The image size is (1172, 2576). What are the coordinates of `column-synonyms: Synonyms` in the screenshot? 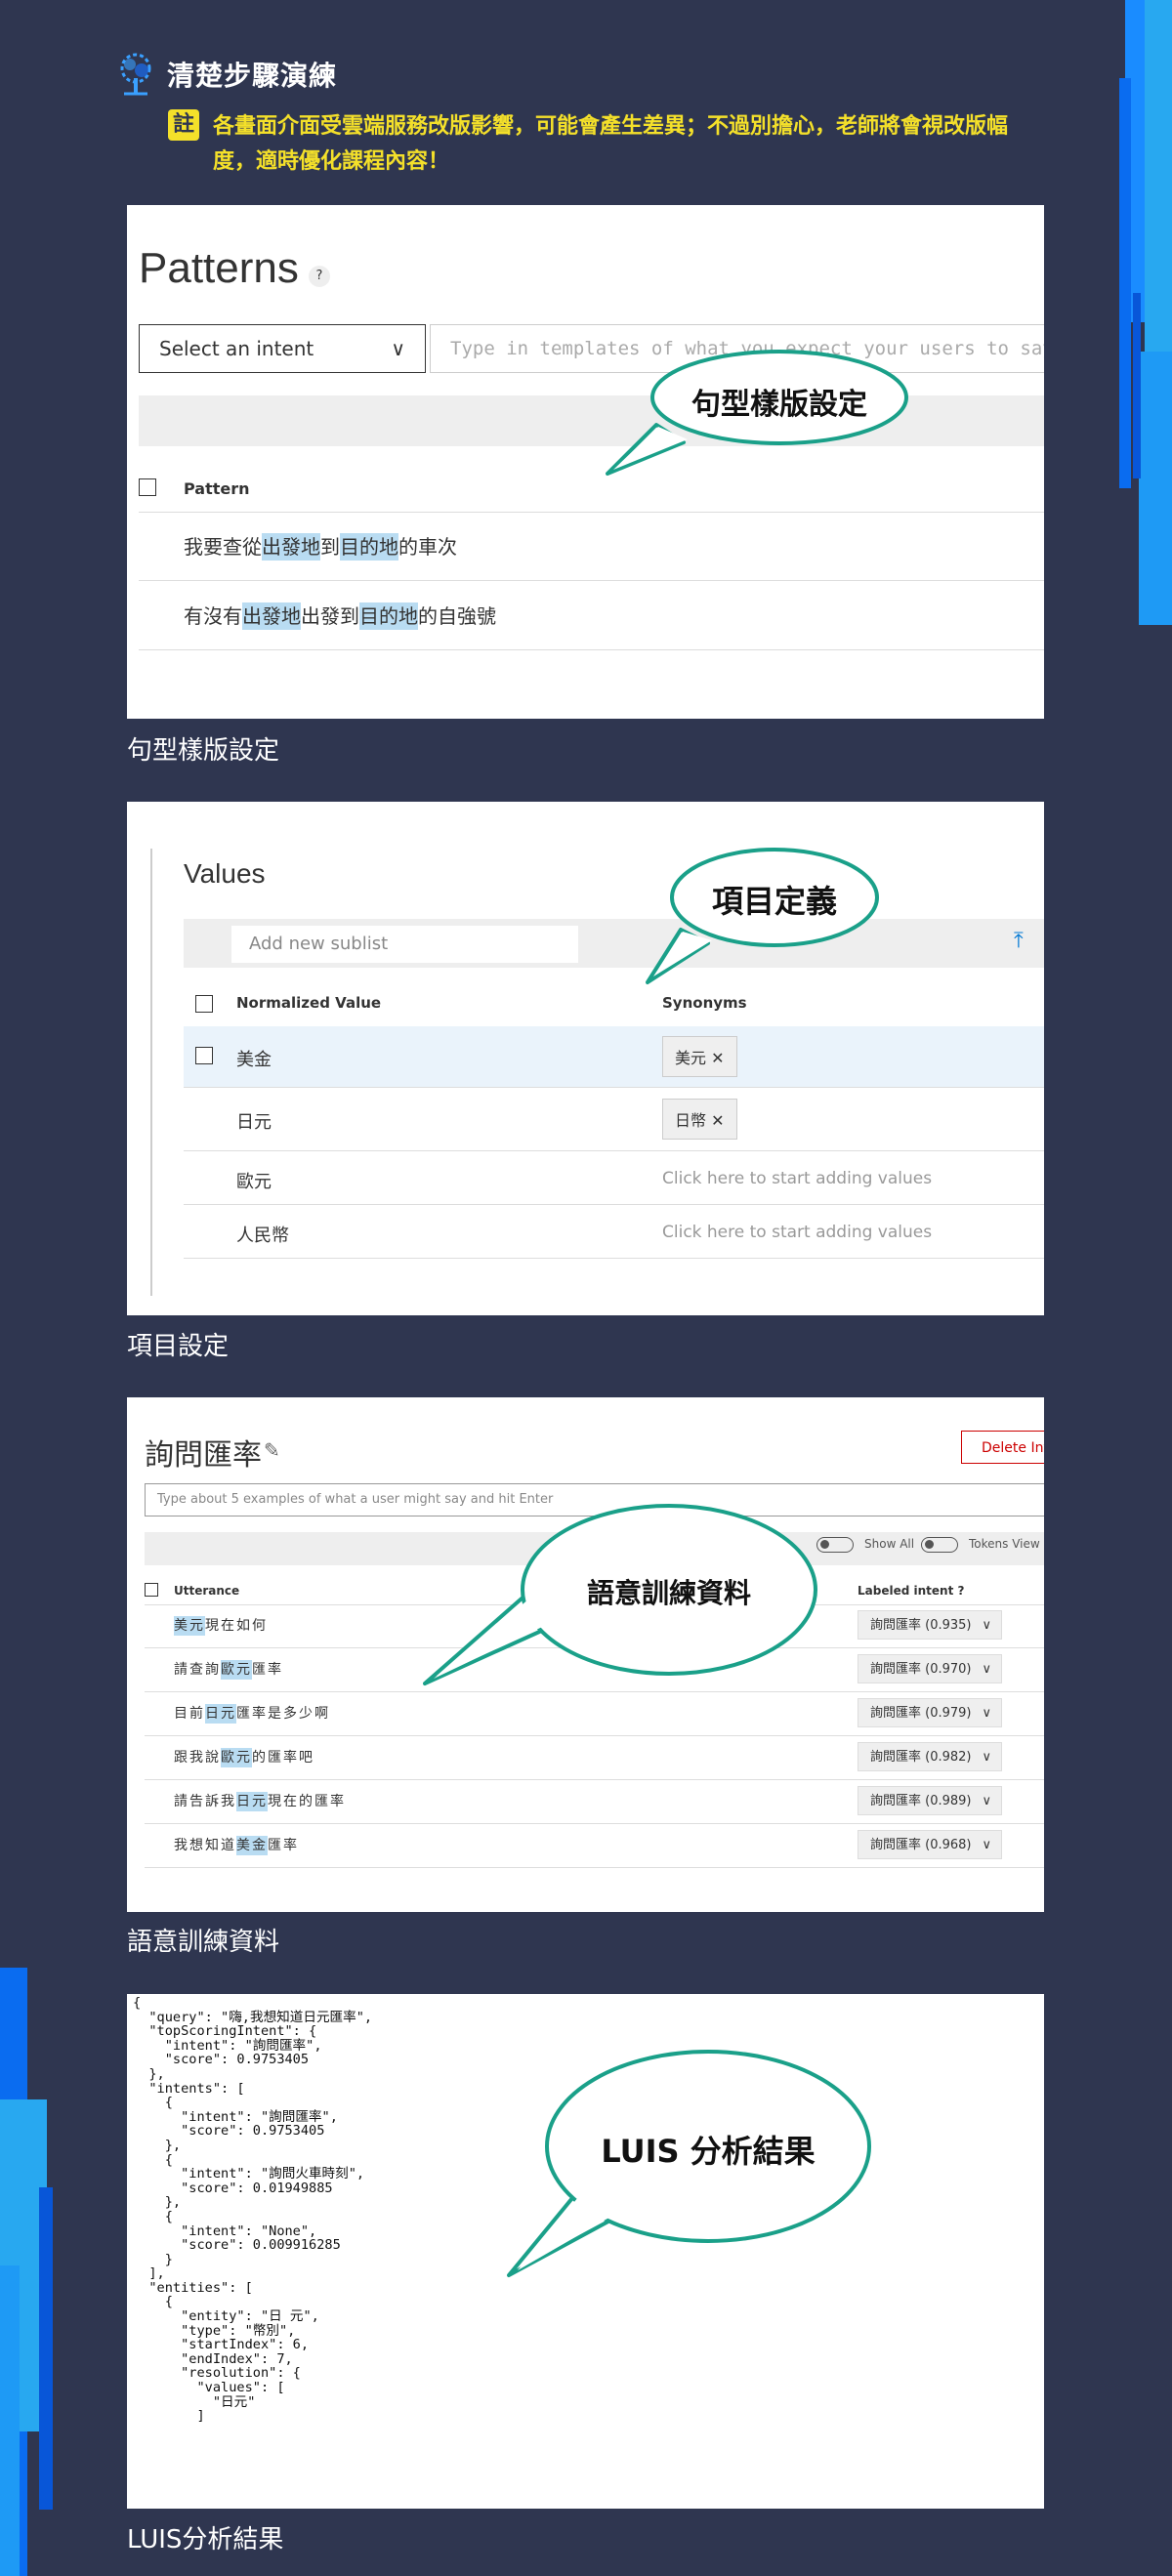 It's located at (704, 1003).